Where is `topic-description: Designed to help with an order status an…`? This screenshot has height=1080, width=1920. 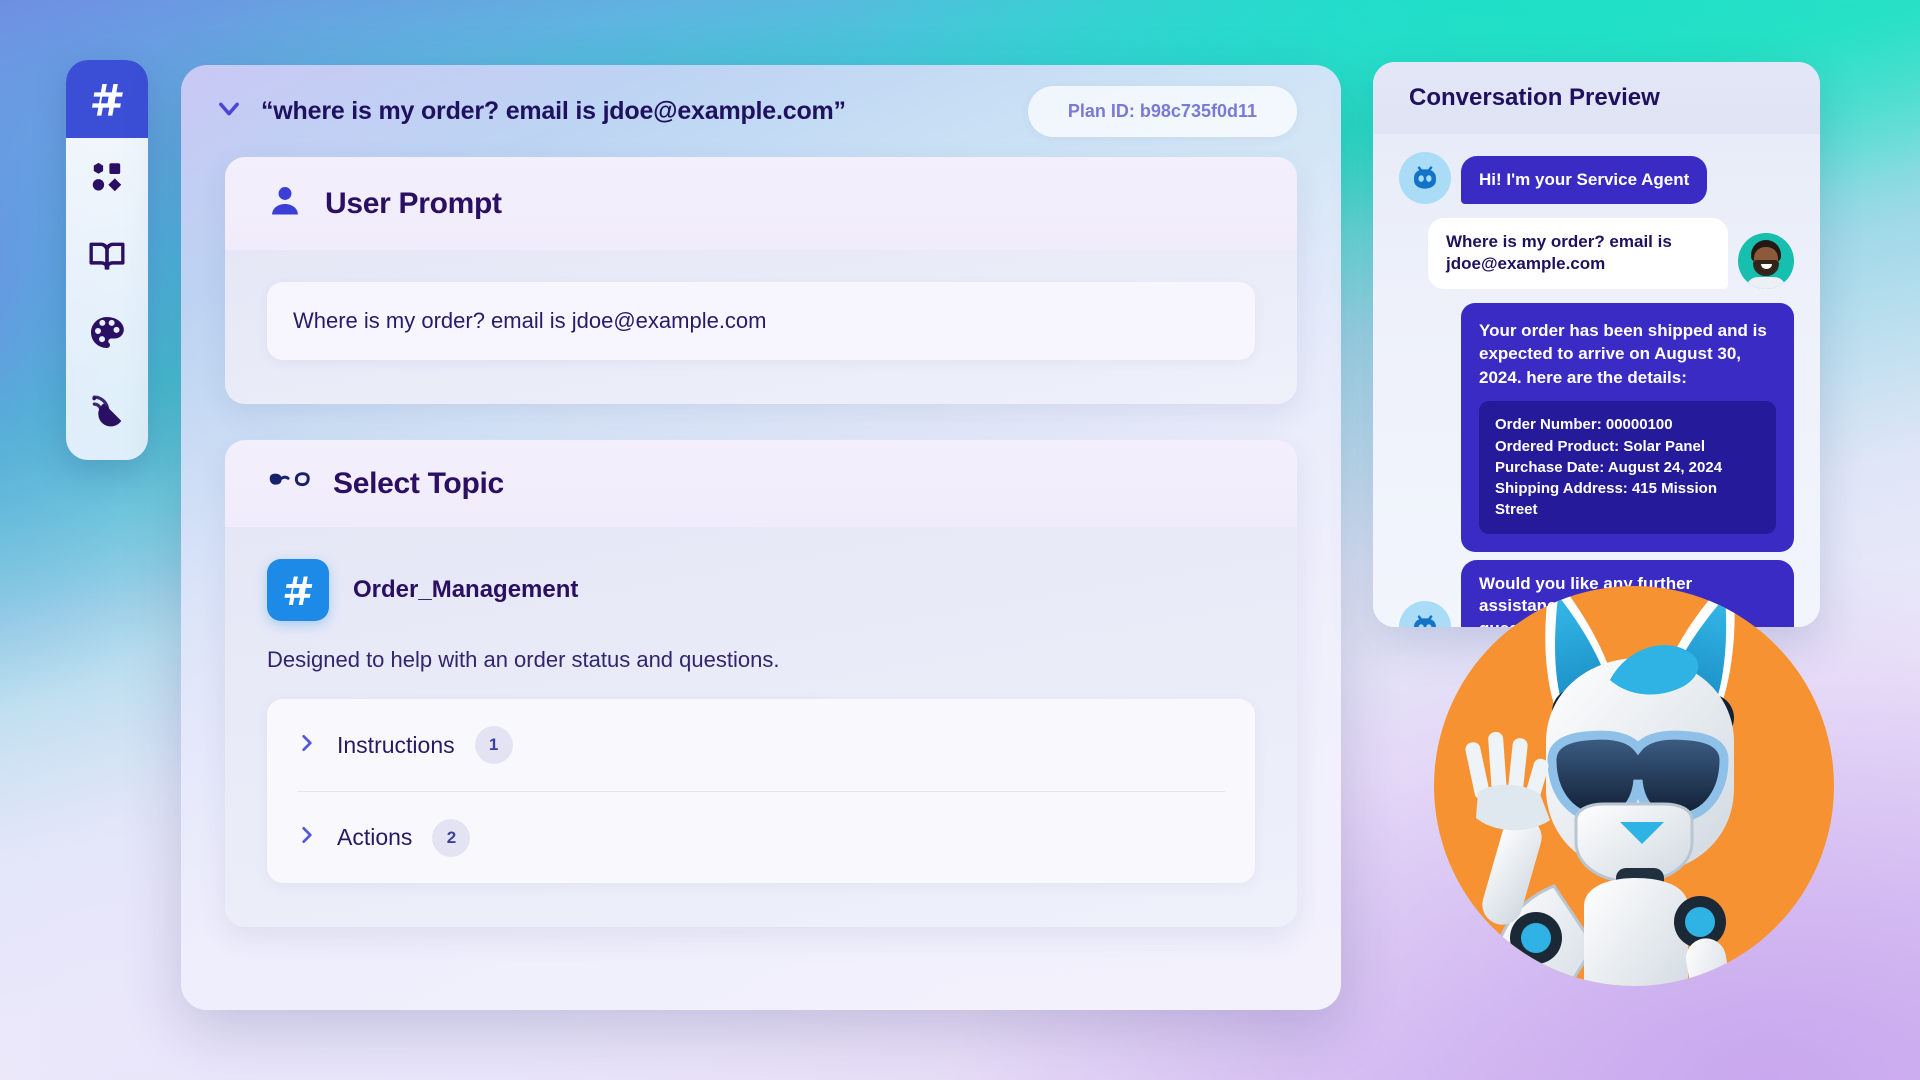 topic-description: Designed to help with an order status an… is located at coordinates (523, 659).